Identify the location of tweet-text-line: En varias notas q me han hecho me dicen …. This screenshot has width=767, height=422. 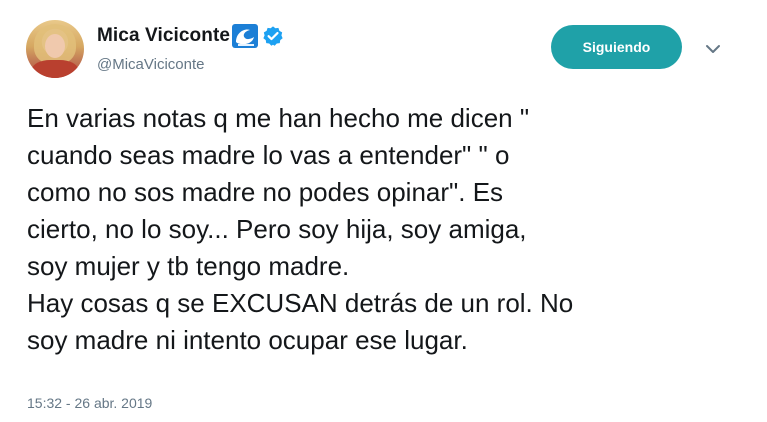
(278, 118).